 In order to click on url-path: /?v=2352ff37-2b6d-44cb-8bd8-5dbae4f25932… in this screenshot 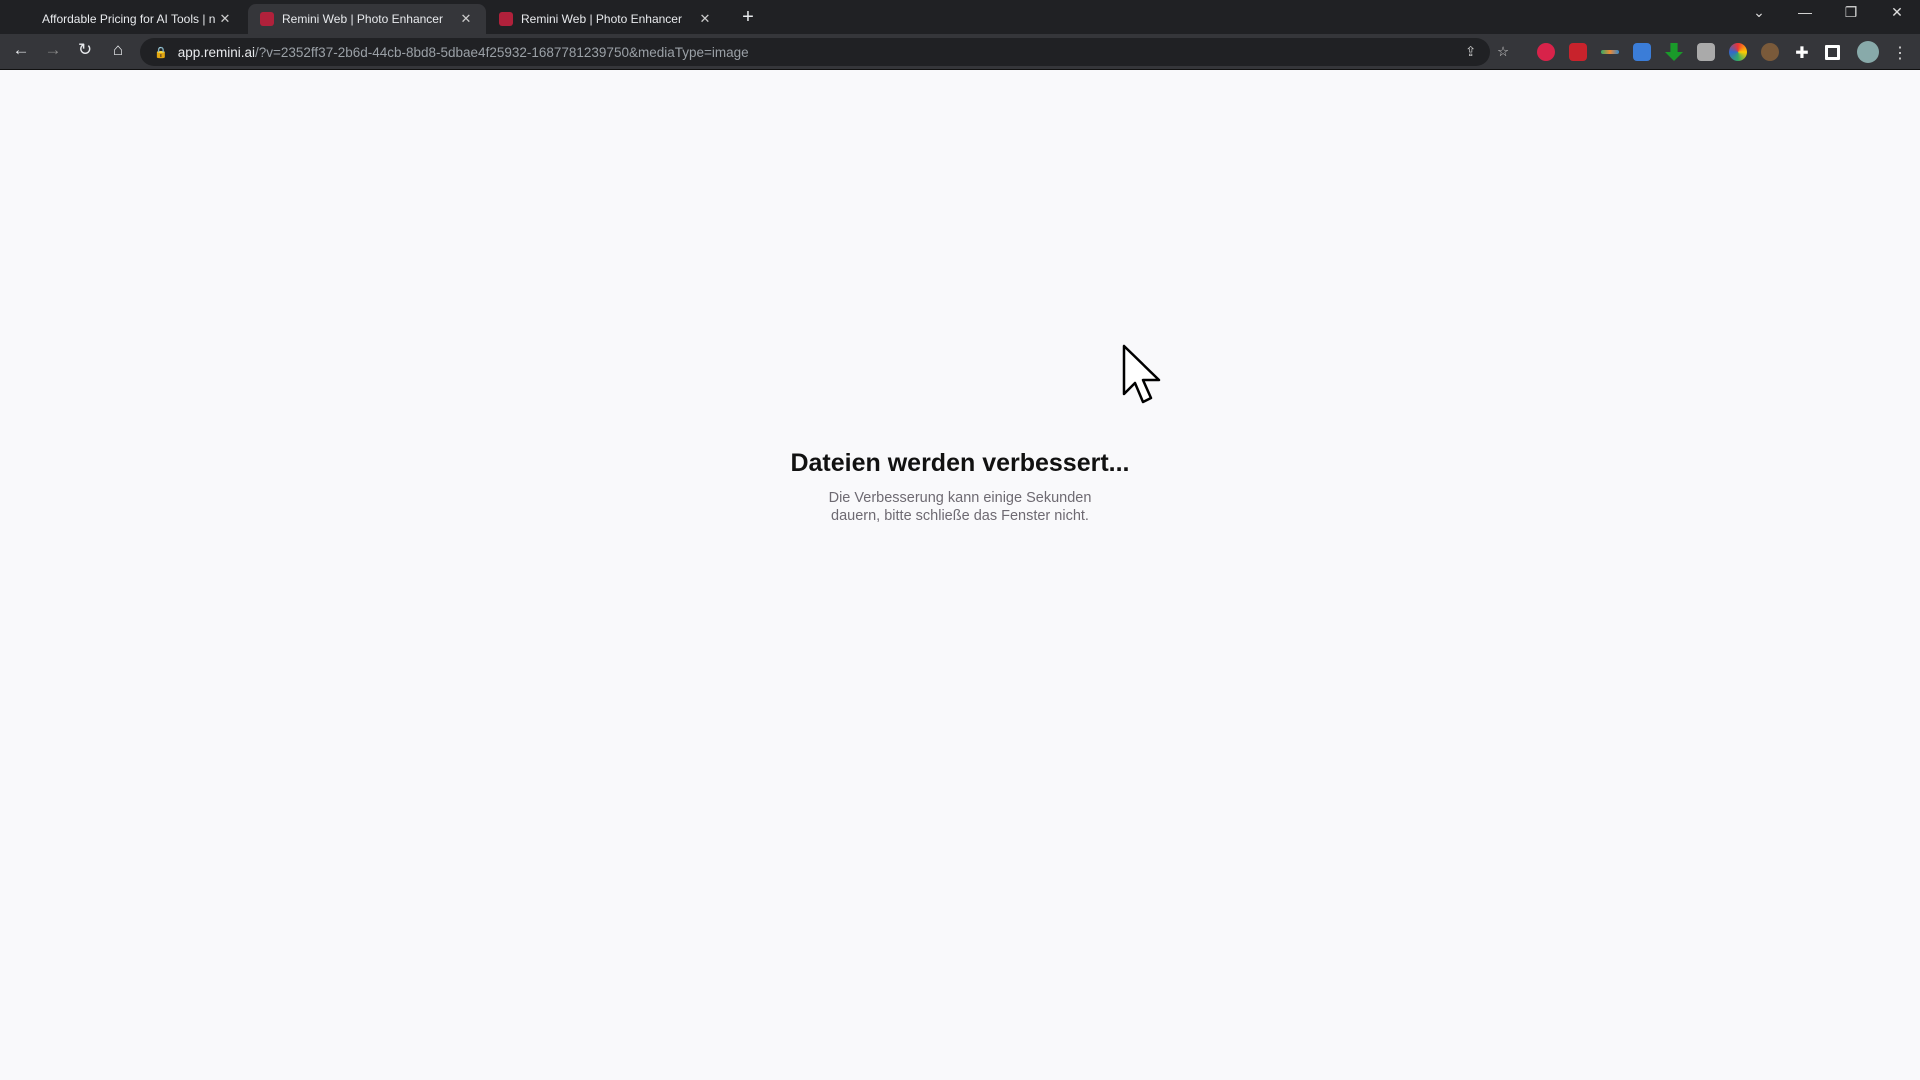, I will do `click(502, 52)`.